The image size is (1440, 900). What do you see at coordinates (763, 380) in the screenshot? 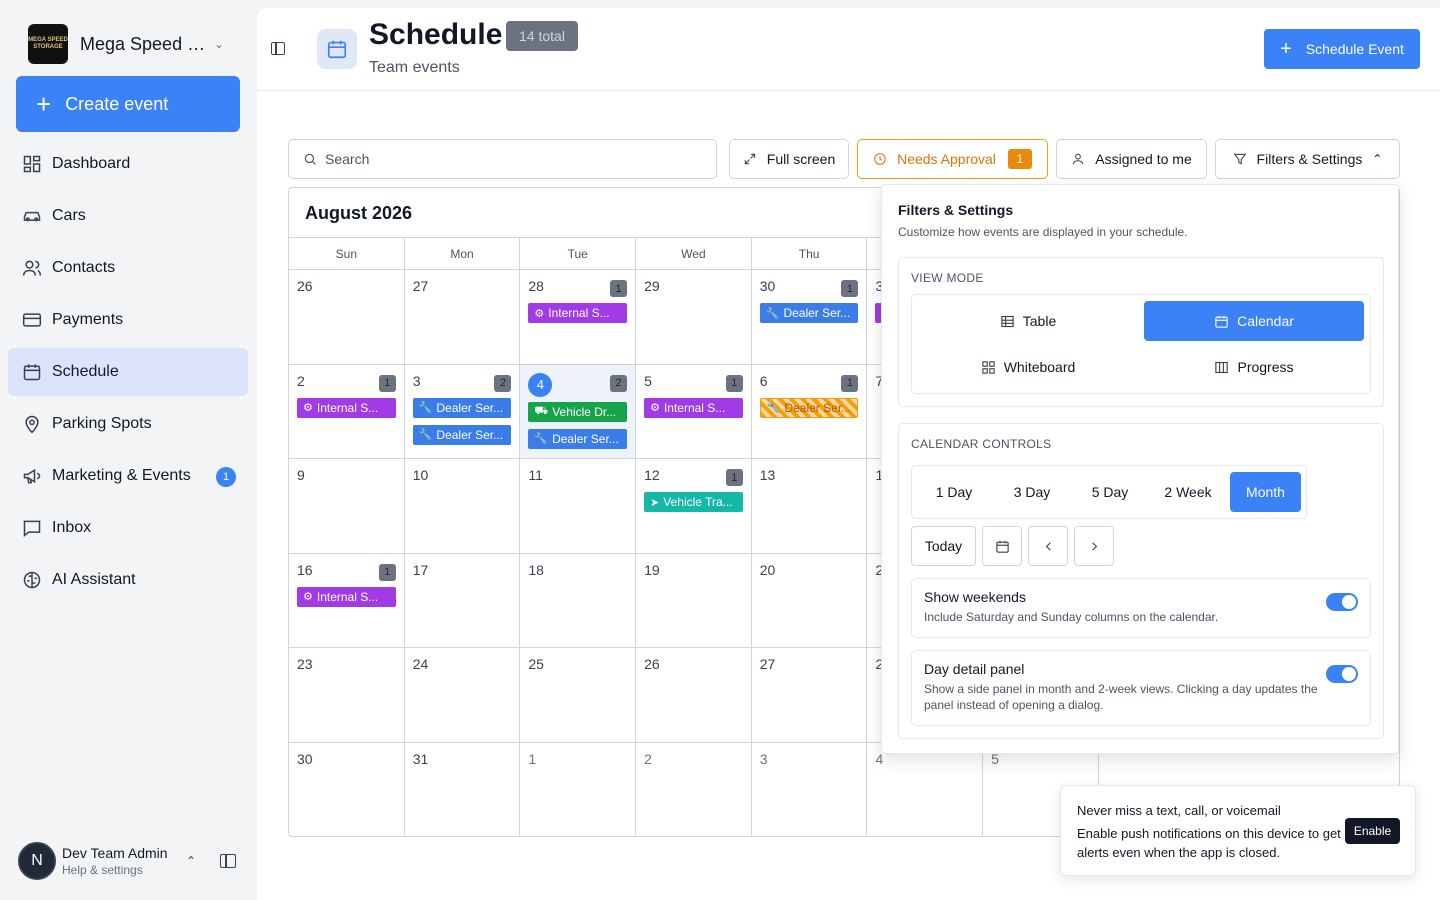
I see `day-number: 6` at bounding box center [763, 380].